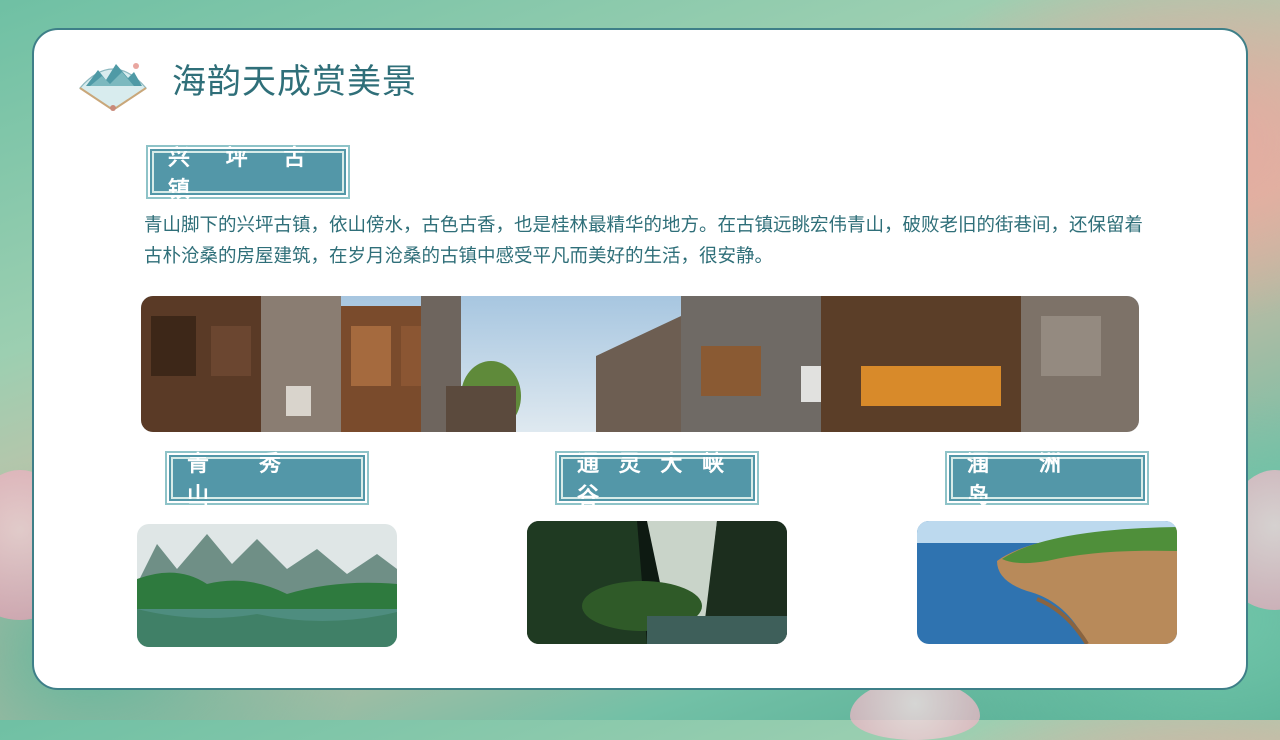 This screenshot has height=740, width=1280. I want to click on attraction-tag-weizhou-island: 涠 洲 岛, so click(1047, 480).